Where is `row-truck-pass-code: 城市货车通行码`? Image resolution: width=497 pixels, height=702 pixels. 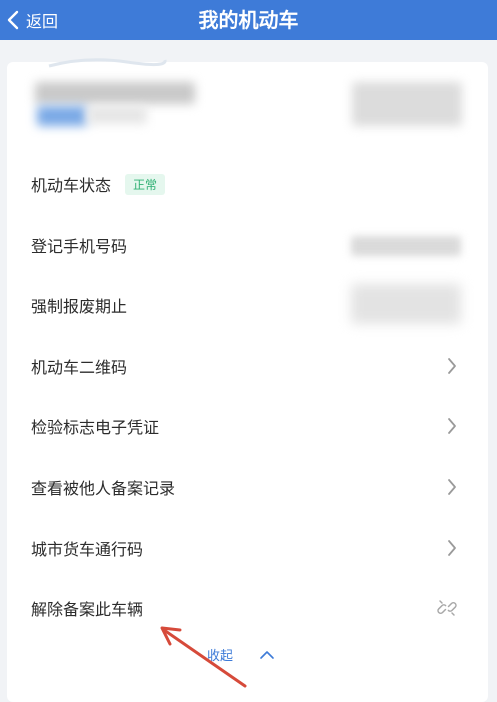
row-truck-pass-code: 城市货车通行码 is located at coordinates (249, 548).